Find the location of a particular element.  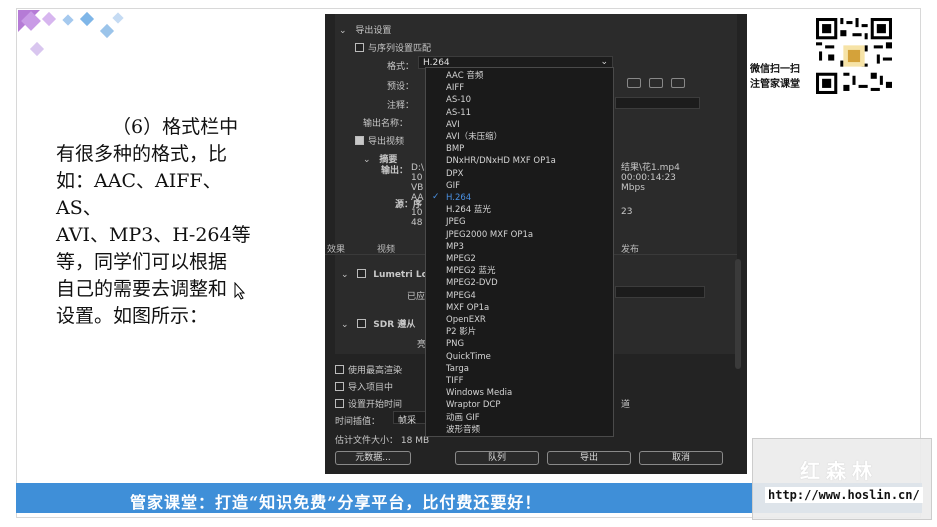

channel-label: 道 is located at coordinates (626, 405).